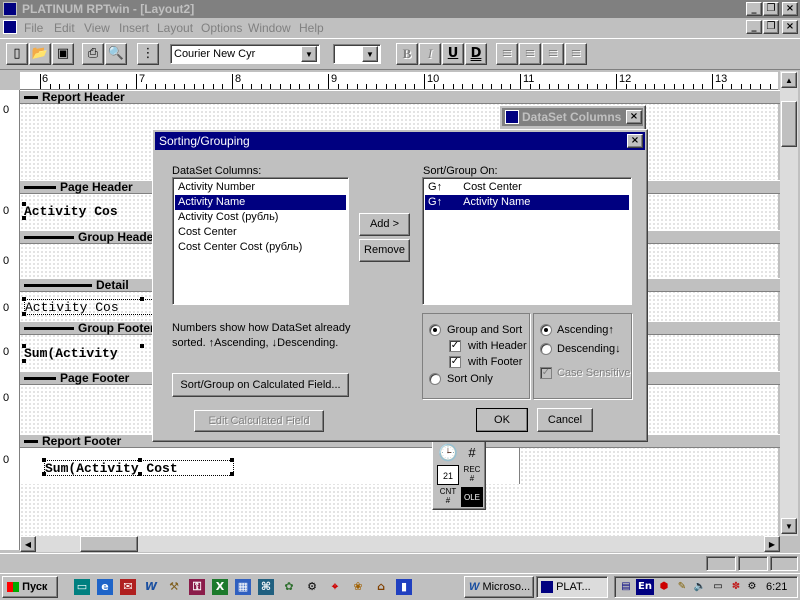 The height and width of the screenshot is (600, 800). Describe the element at coordinates (455, 362) in the screenshot. I see `with-footer-checkbox: ✓` at that location.